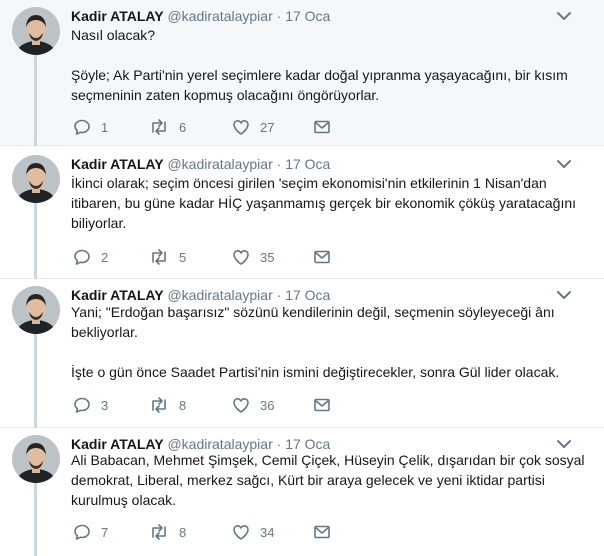 The height and width of the screenshot is (556, 604). Describe the element at coordinates (253, 532) in the screenshot. I see `like-button: 34` at that location.